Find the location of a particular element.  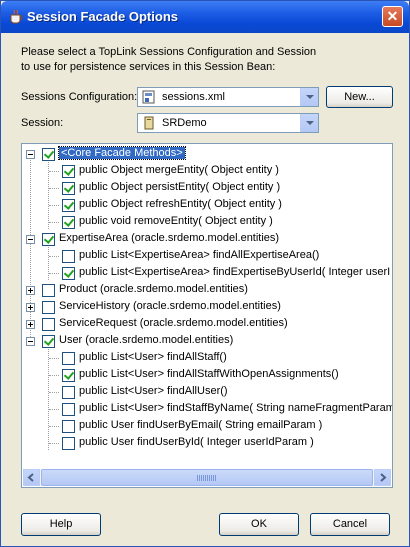

title-bar: Session Facade Options ✕ is located at coordinates (205, 17).